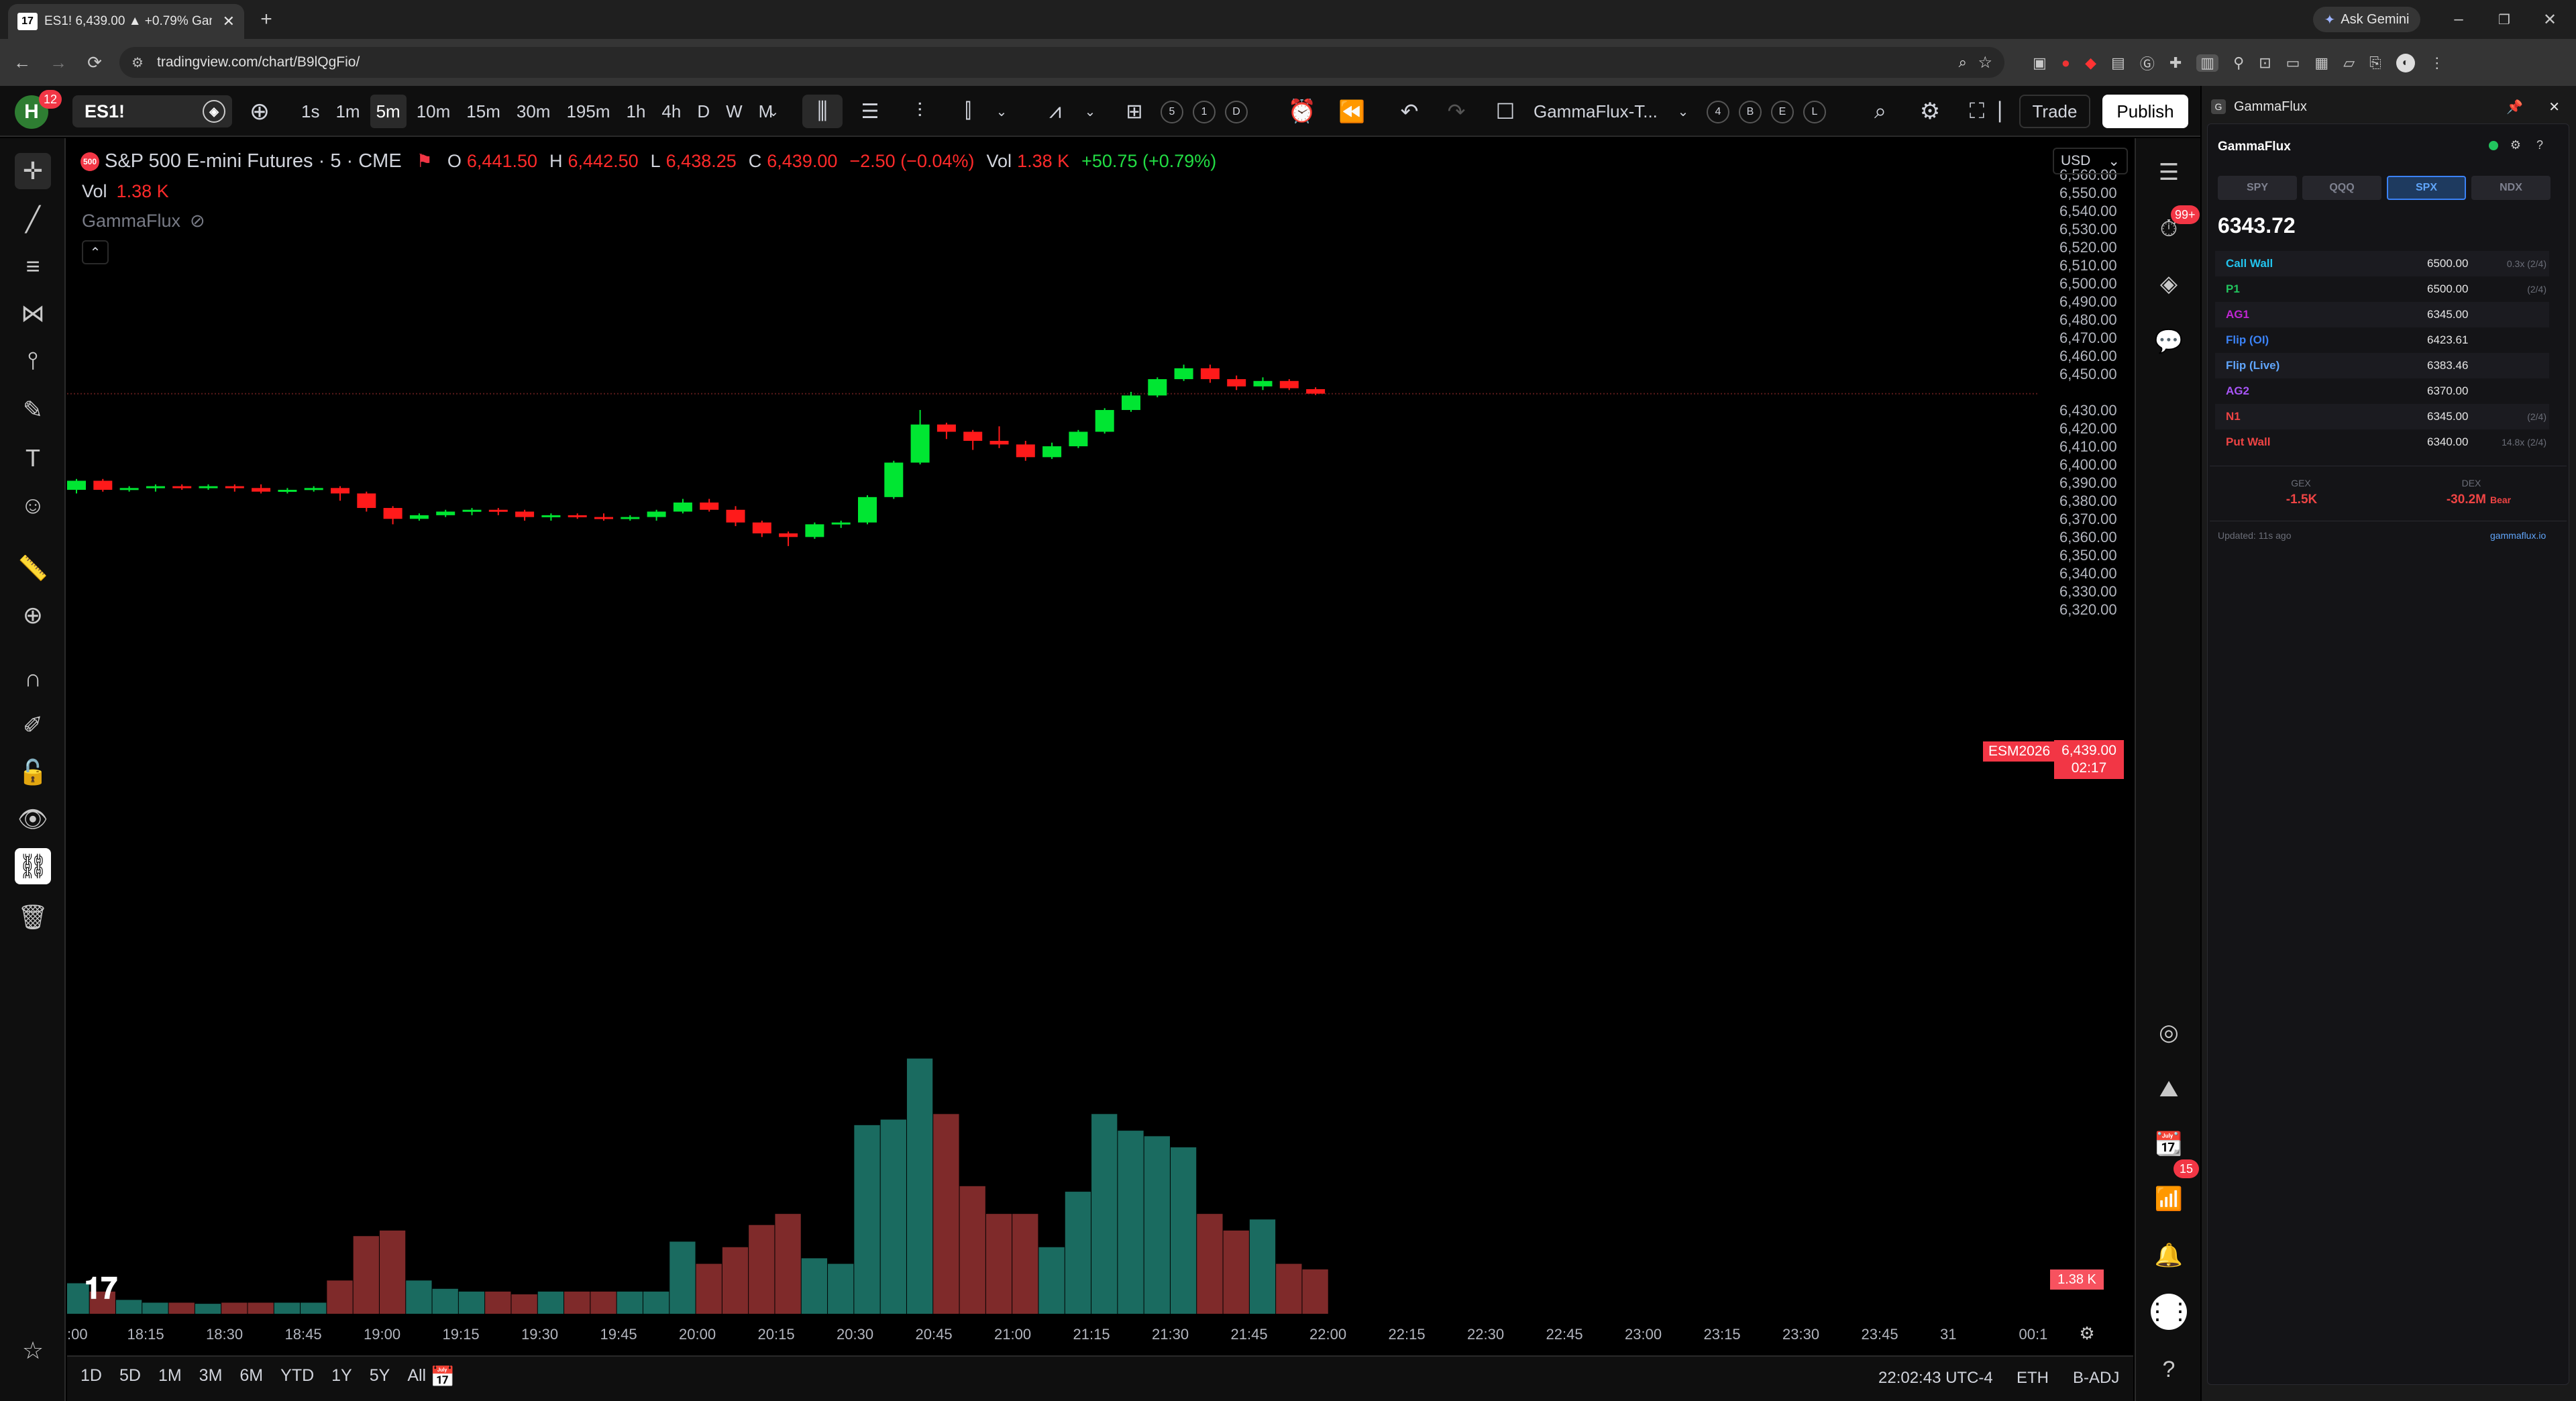 The height and width of the screenshot is (1401, 2576). Describe the element at coordinates (33, 1351) in the screenshot. I see `favorites-star-icon: ☆` at that location.